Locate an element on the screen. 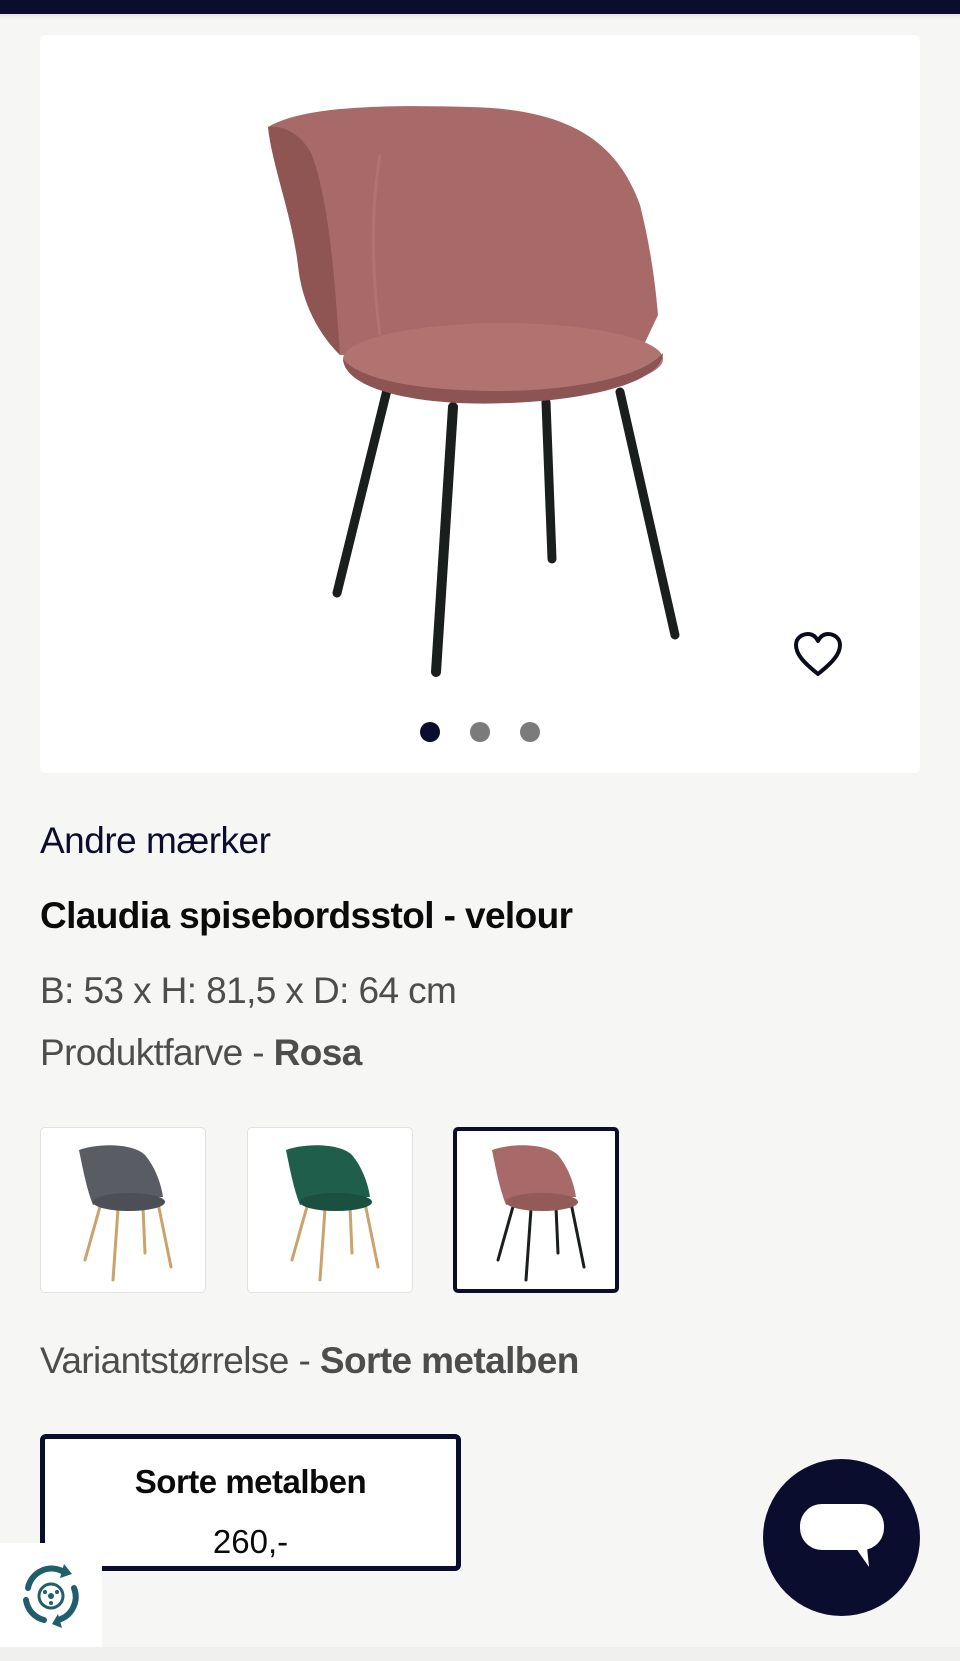  product-title: Claudia spisebordsstol - velour is located at coordinates (306, 915).